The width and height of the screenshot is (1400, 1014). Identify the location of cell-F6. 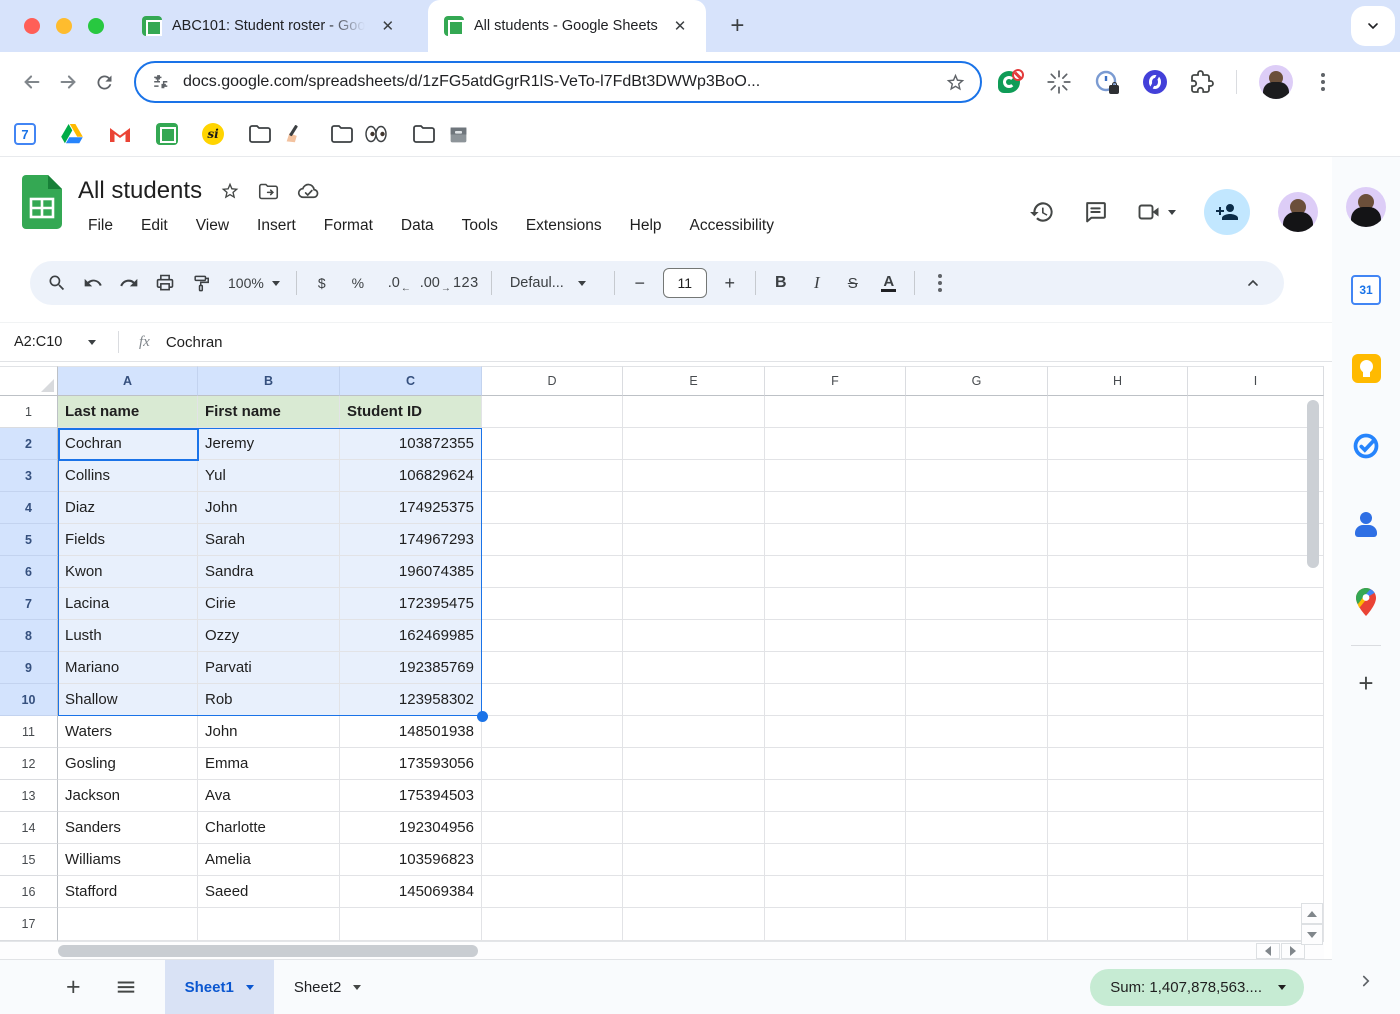
(835, 572).